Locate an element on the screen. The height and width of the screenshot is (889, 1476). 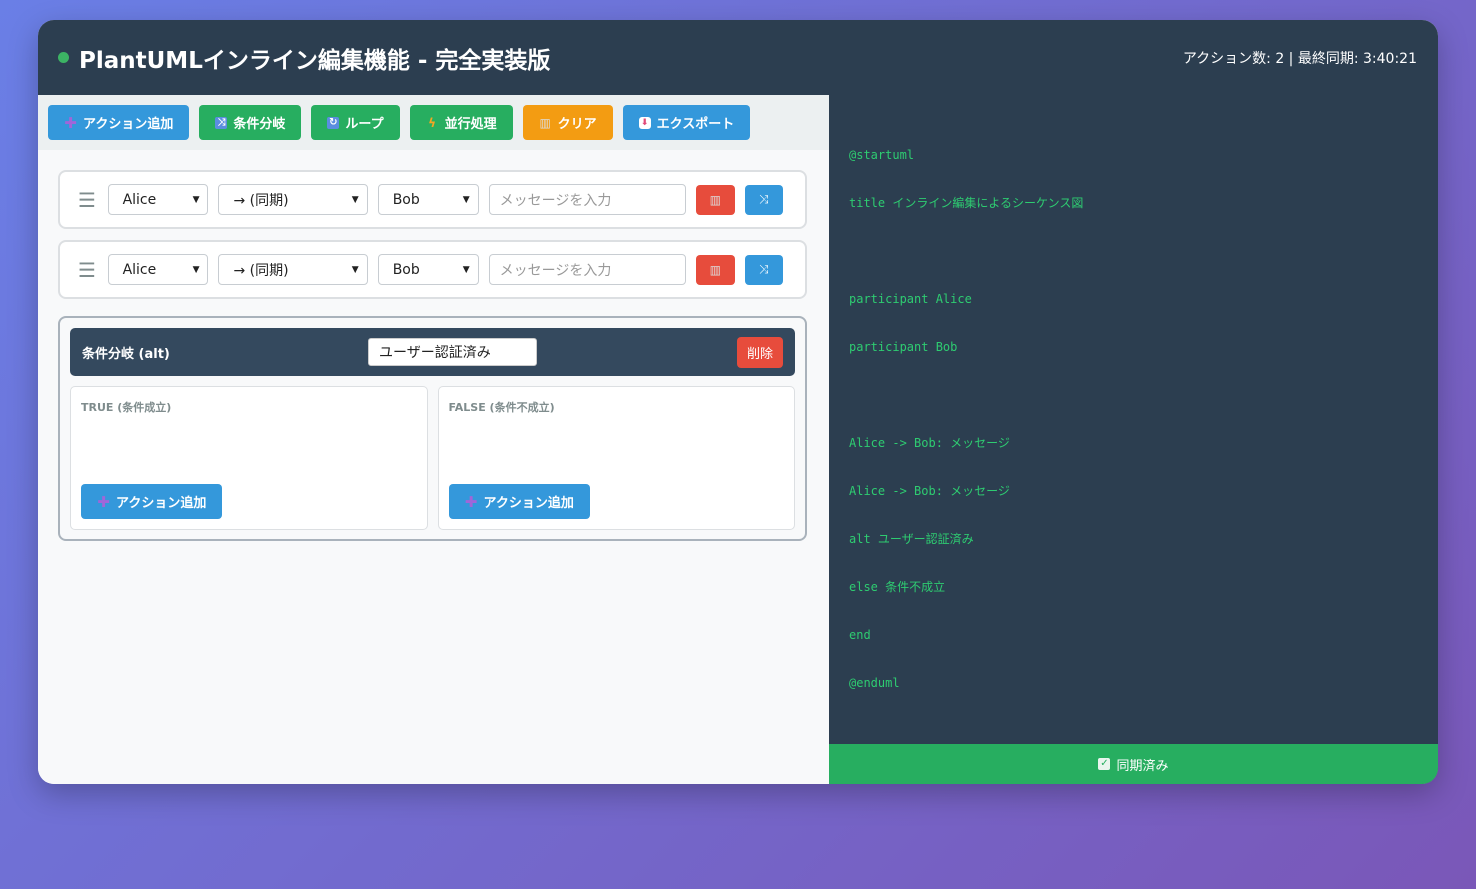
repeat-icon: ↻ is located at coordinates (333, 122).